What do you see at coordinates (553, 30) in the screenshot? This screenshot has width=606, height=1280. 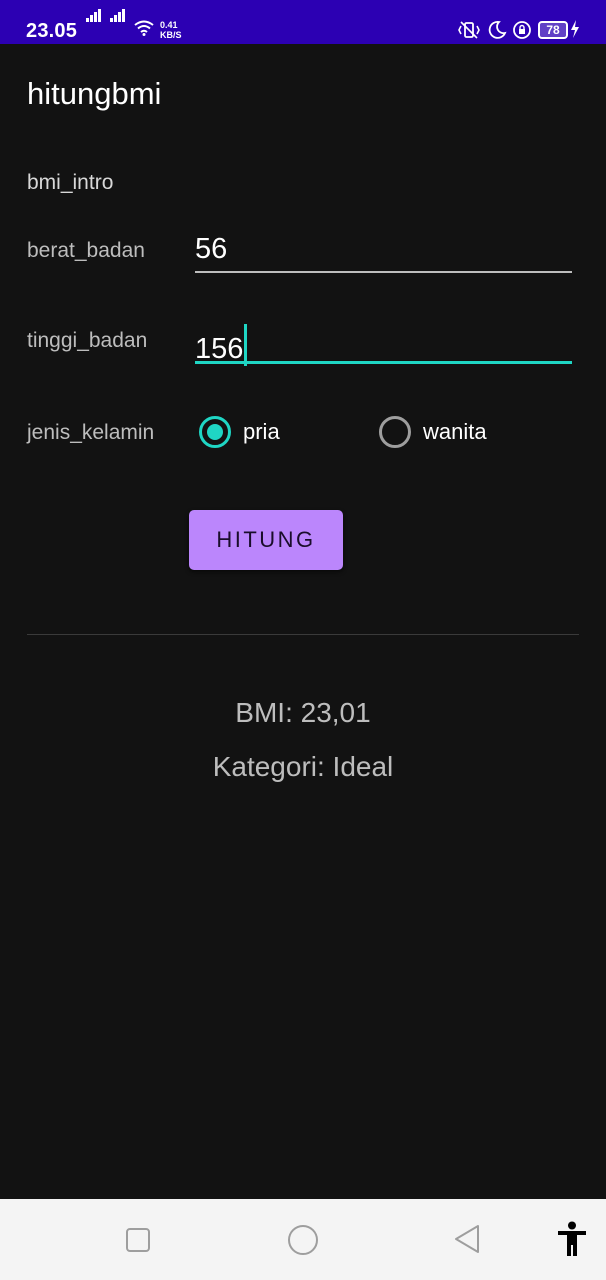 I see `battery-icon: 78` at bounding box center [553, 30].